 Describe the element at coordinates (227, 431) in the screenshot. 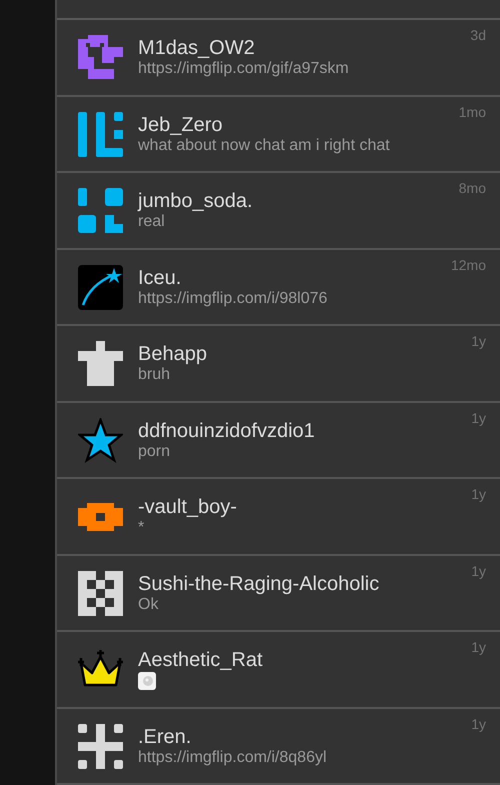

I see `user-name: ddfnouinzidofvzdio1` at that location.